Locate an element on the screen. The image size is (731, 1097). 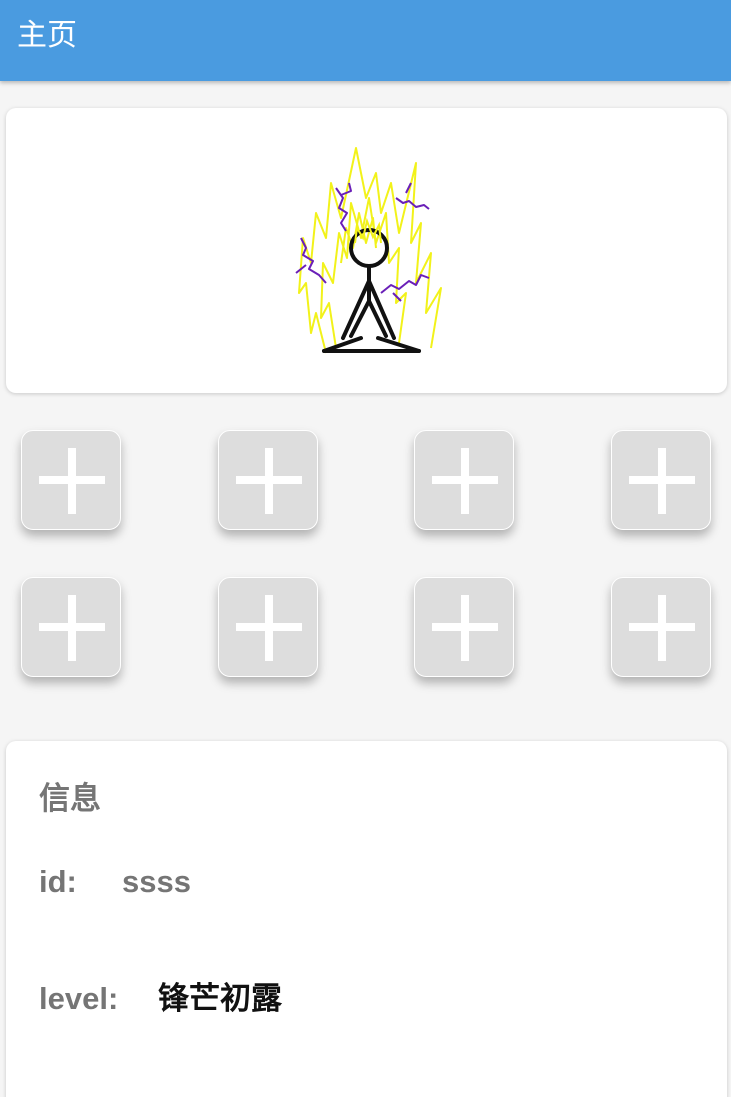
id-label: id: is located at coordinates (58, 881).